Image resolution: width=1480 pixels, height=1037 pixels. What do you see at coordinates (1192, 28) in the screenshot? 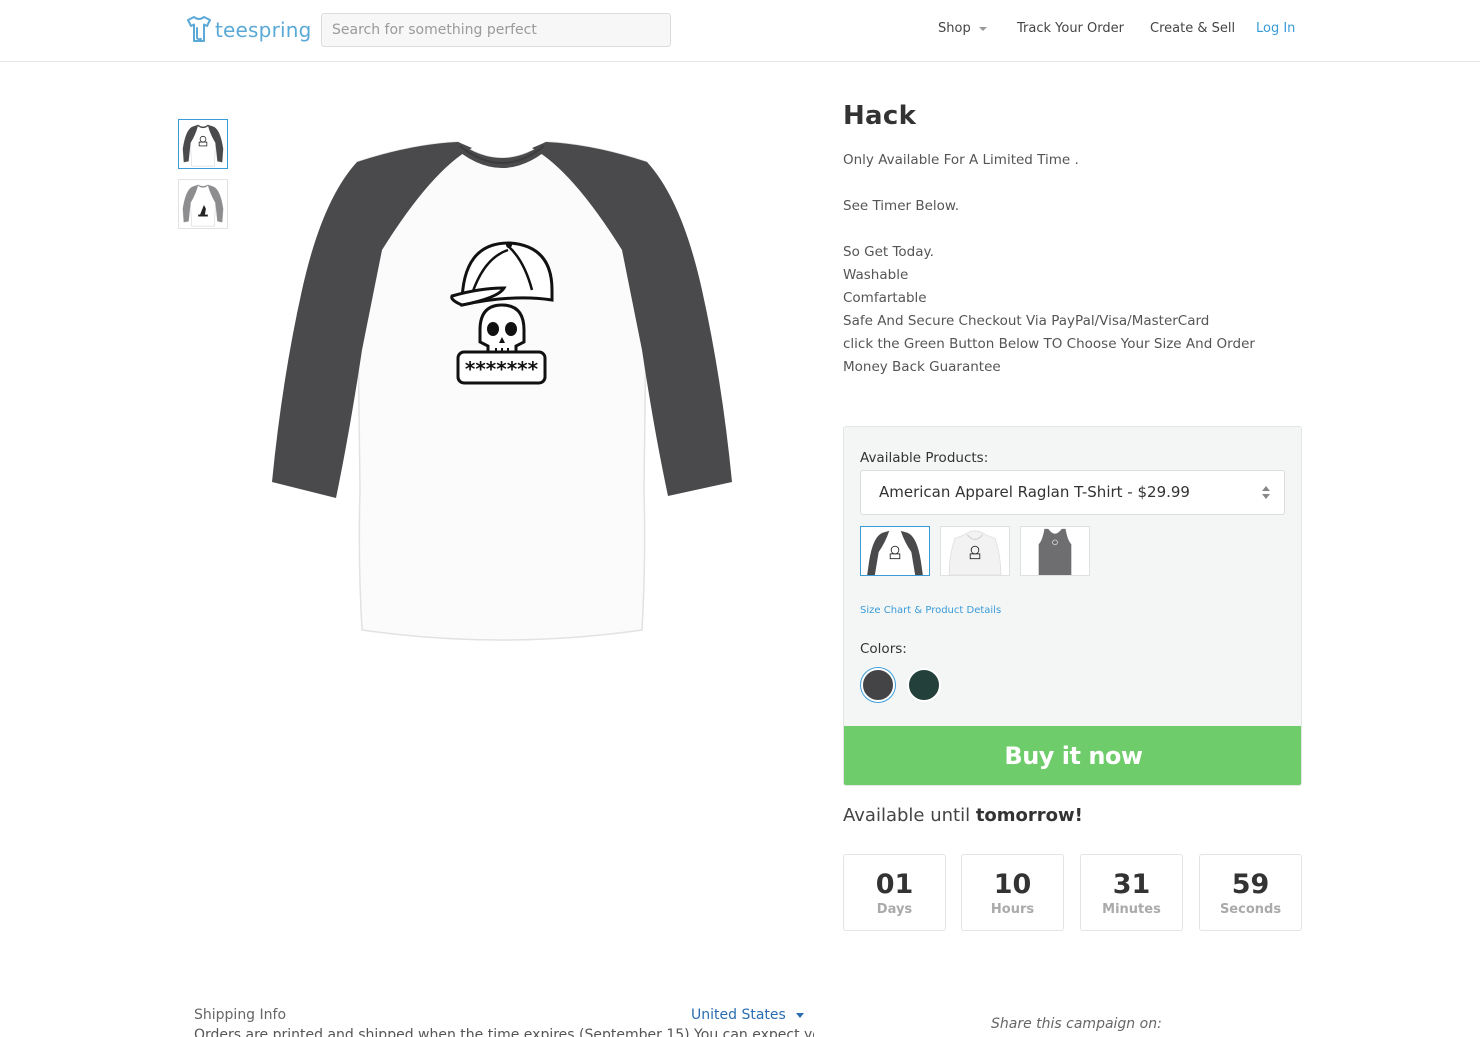
I see `nav-create-sell: Create & Sell` at bounding box center [1192, 28].